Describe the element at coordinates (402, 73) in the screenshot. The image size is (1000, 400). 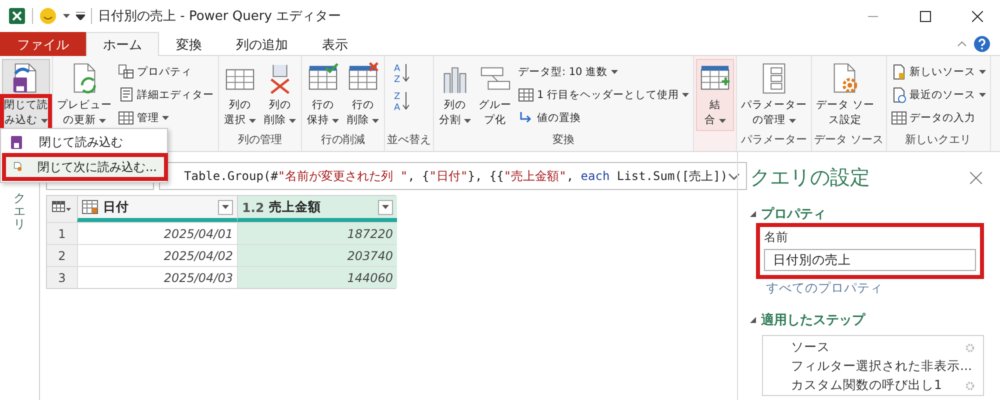
I see `sort-button: A Z` at that location.